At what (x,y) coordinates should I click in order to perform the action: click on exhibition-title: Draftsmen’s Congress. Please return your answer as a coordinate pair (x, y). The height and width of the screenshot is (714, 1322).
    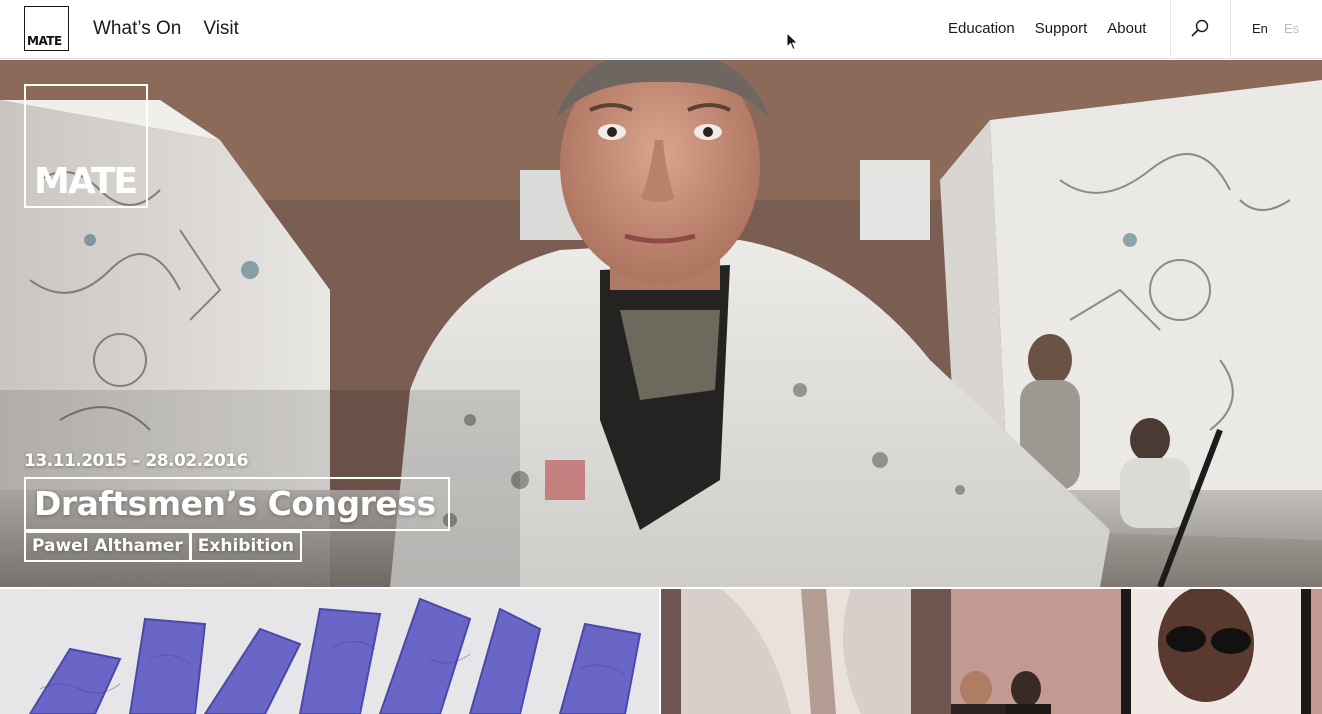
    Looking at the image, I should click on (237, 504).